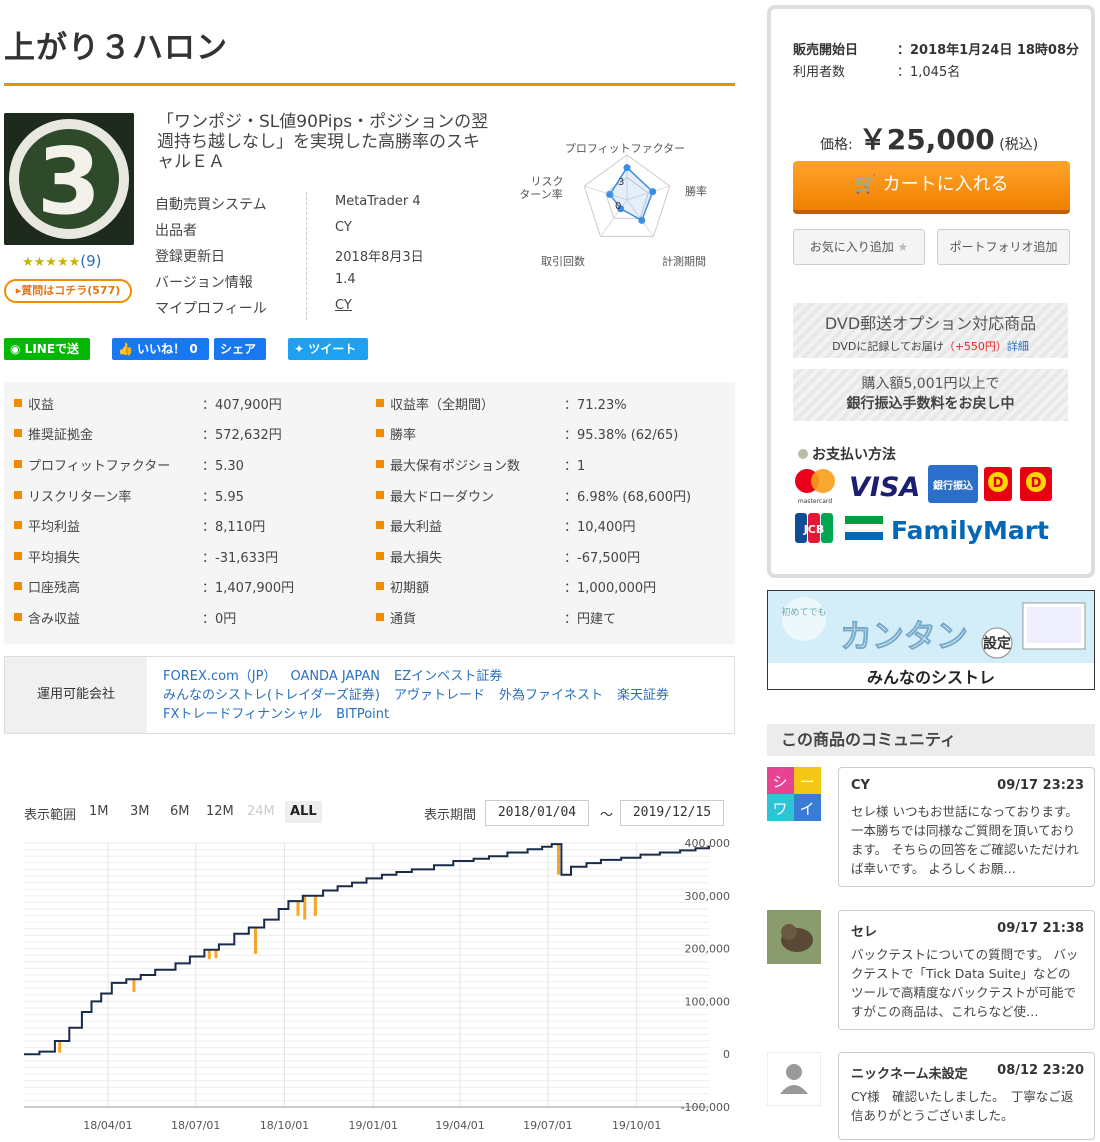  Describe the element at coordinates (998, 483) in the screenshot. I see `svg-text: D` at that location.